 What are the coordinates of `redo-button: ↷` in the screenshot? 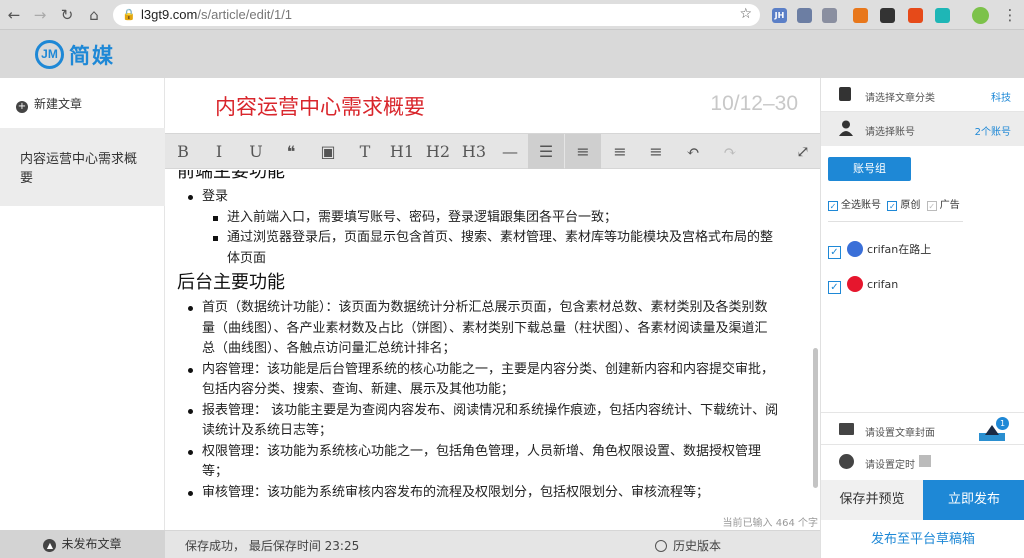 It's located at (730, 151).